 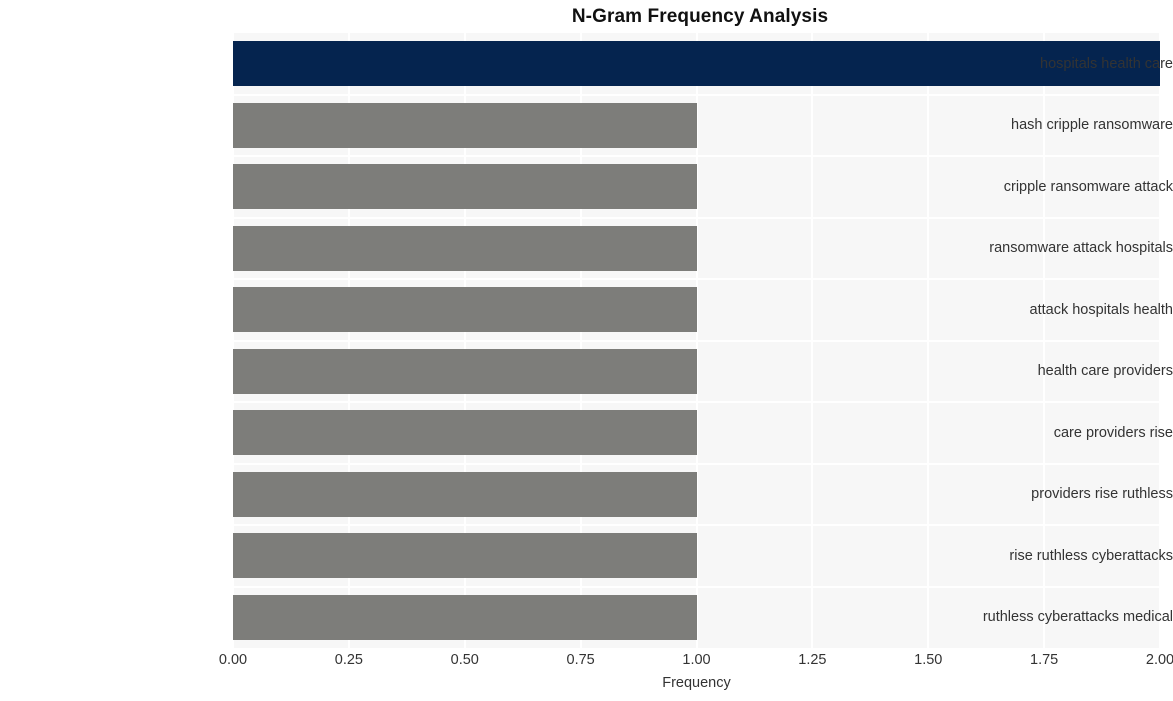 I want to click on x-axis-tick-label: 0.75, so click(x=580, y=660).